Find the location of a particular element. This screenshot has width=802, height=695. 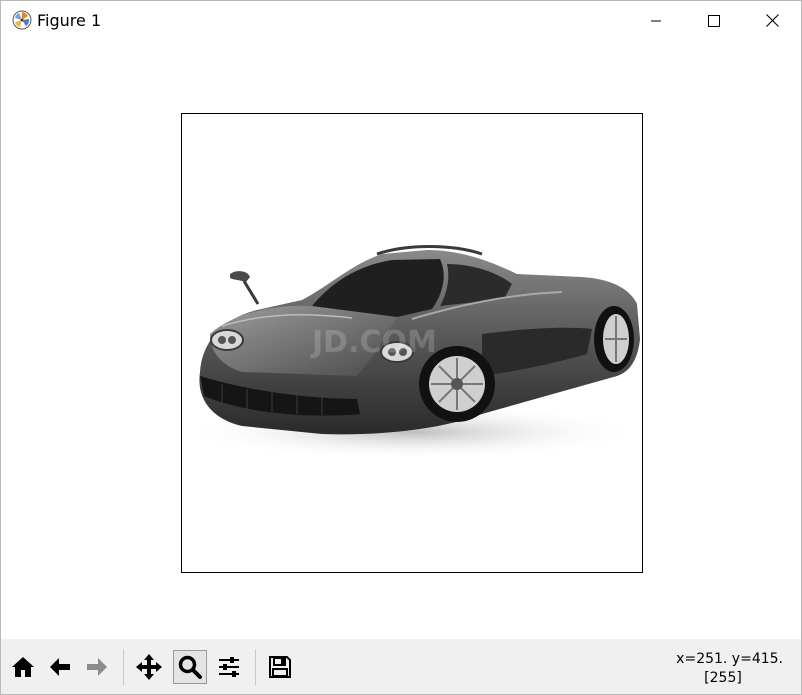

title-bar: Figure 1 is located at coordinates (401, 20).